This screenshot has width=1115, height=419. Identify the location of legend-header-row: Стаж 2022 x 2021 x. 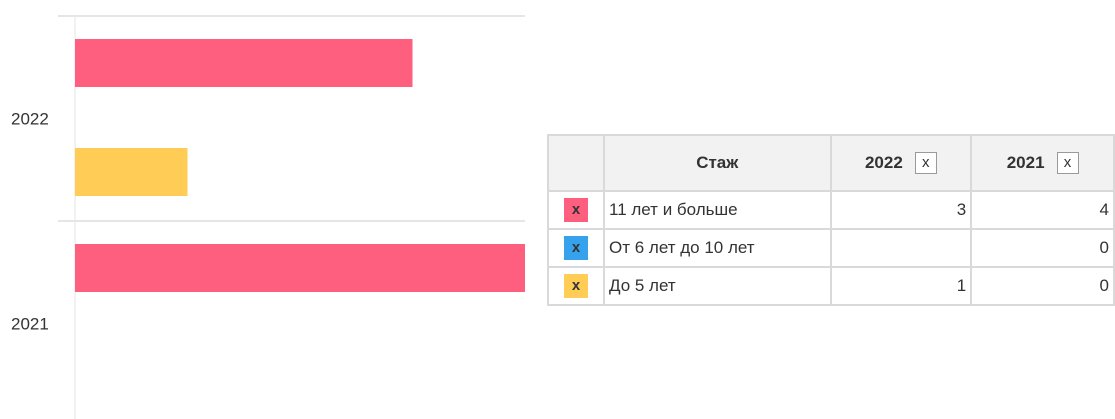
(831, 163).